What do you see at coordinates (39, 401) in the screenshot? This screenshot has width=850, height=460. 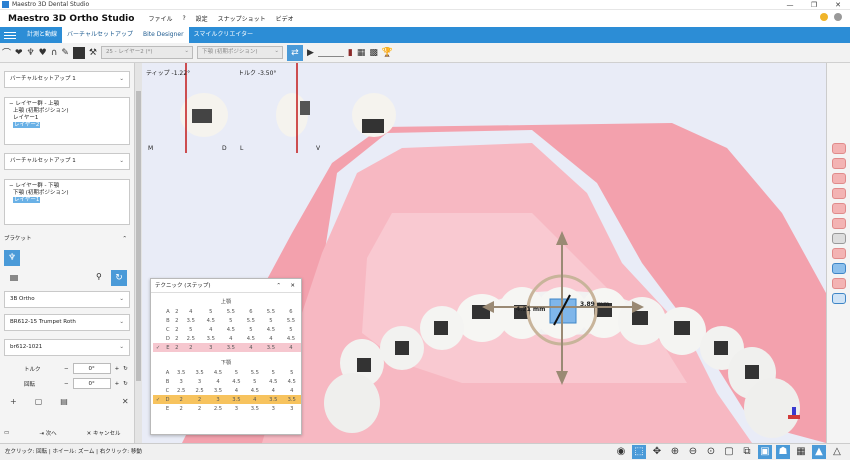 I see `bracket-icon: ▢` at bounding box center [39, 401].